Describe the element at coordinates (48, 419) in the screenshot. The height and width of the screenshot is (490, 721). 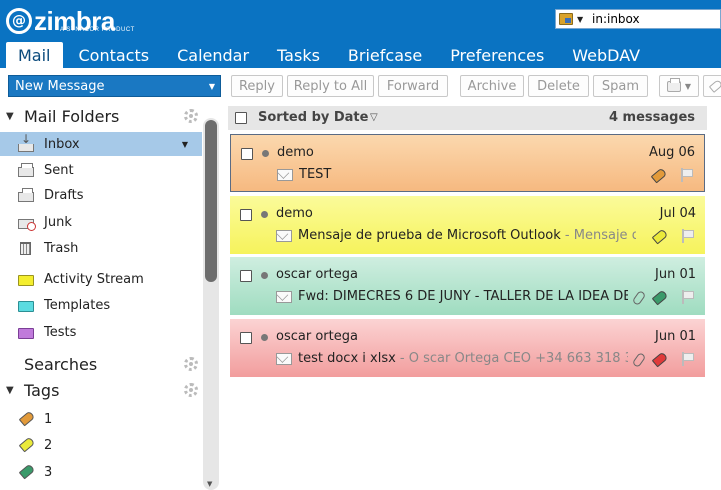
I see `tag-label: 1` at that location.